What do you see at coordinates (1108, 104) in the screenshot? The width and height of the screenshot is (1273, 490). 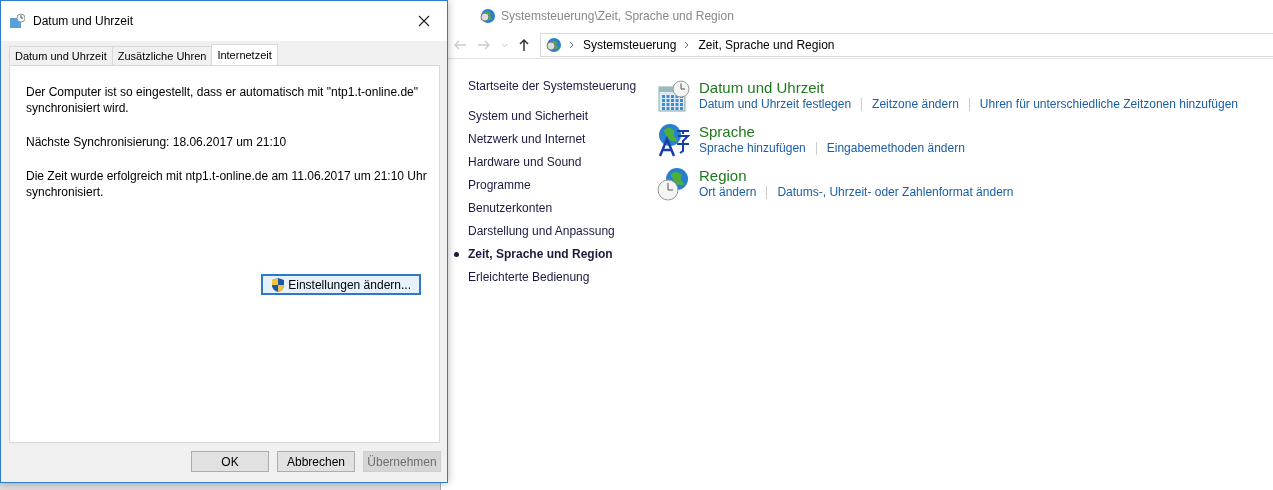 I see `category-link: Uhren für unterschiedliche Zeitzonen hinzufügen` at bounding box center [1108, 104].